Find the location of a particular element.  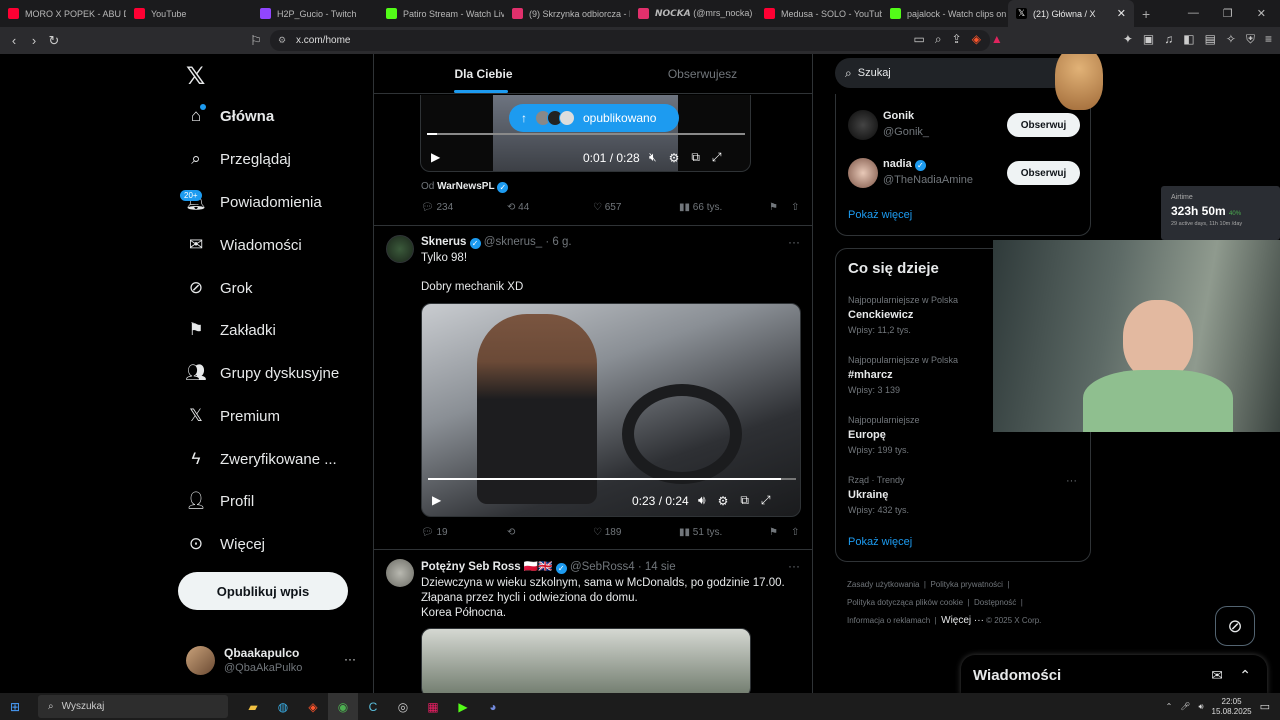

zoom-icon: ⌕ is located at coordinates (938, 39).